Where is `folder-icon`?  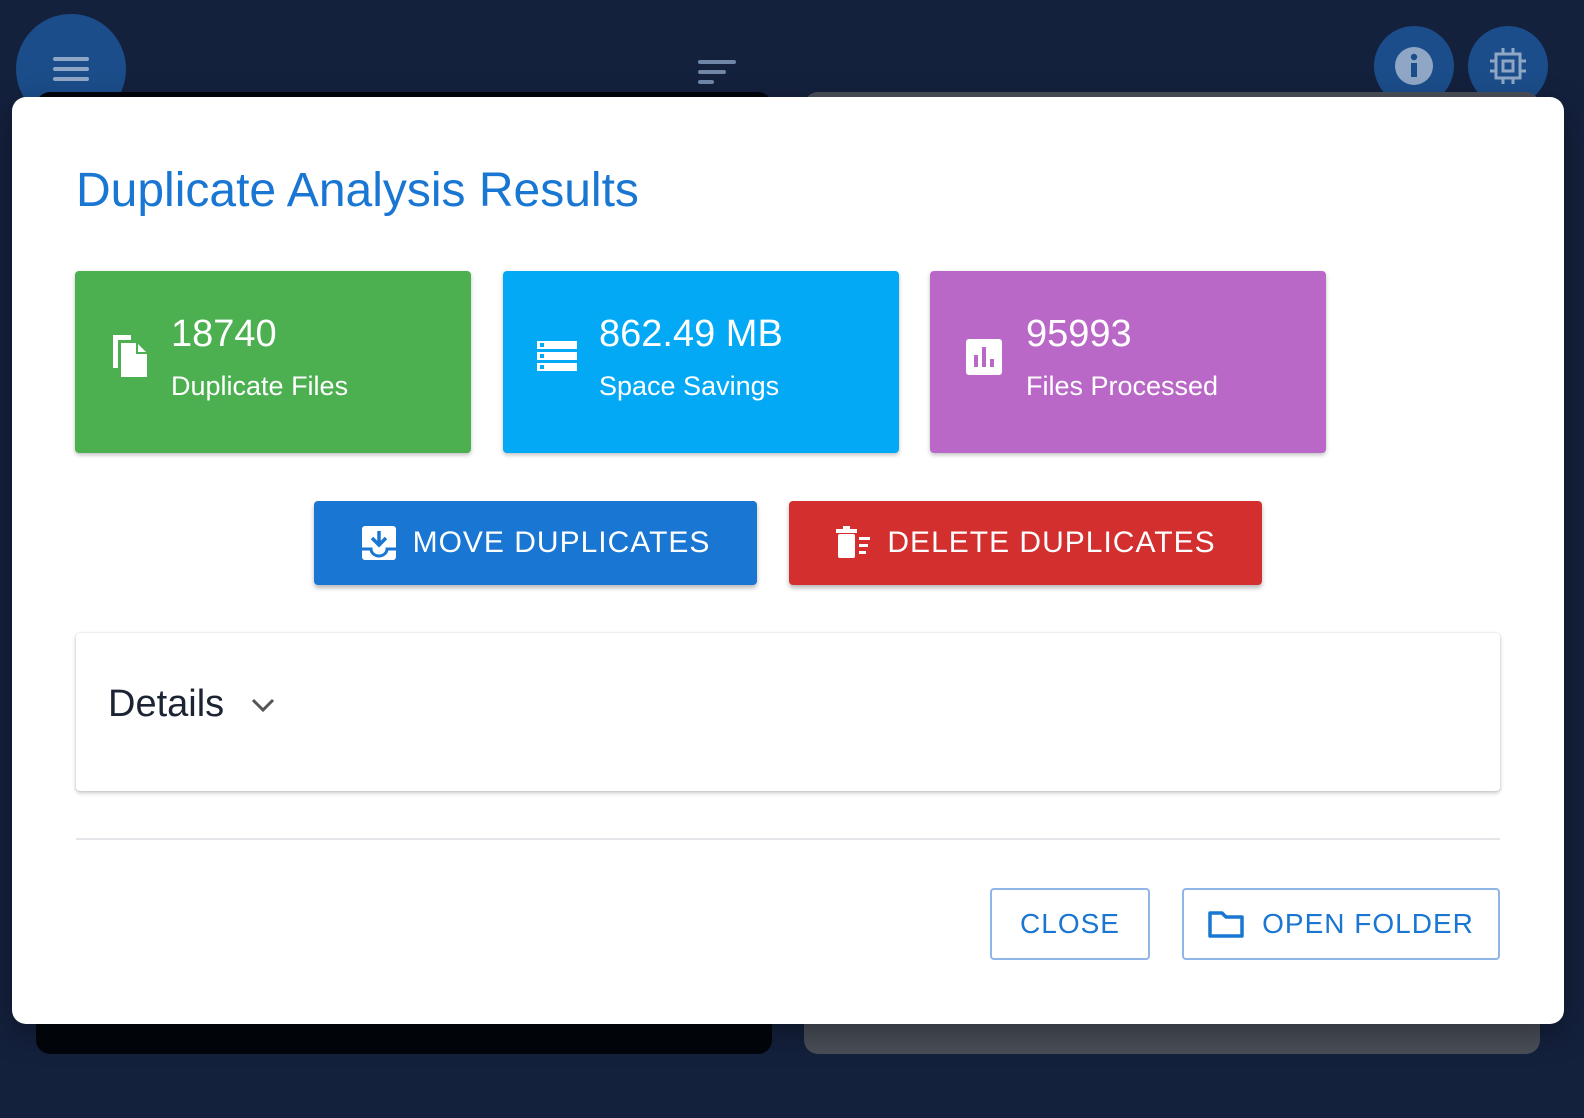
folder-icon is located at coordinates (1226, 924).